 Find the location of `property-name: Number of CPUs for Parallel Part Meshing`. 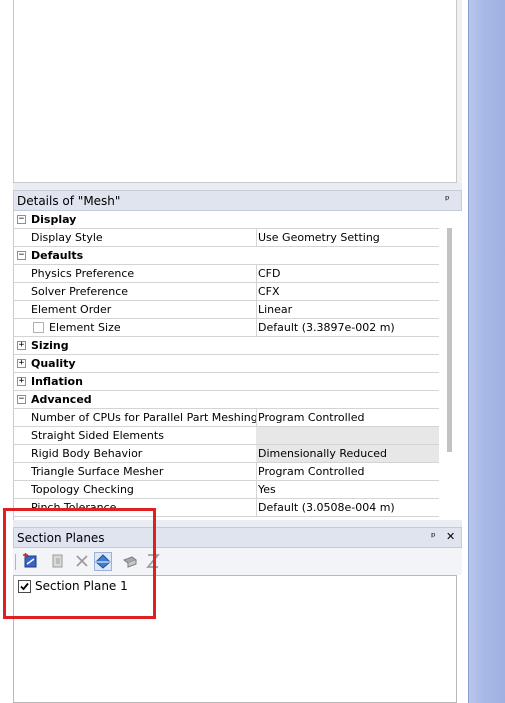

property-name: Number of CPUs for Parallel Part Meshing is located at coordinates (144, 417).